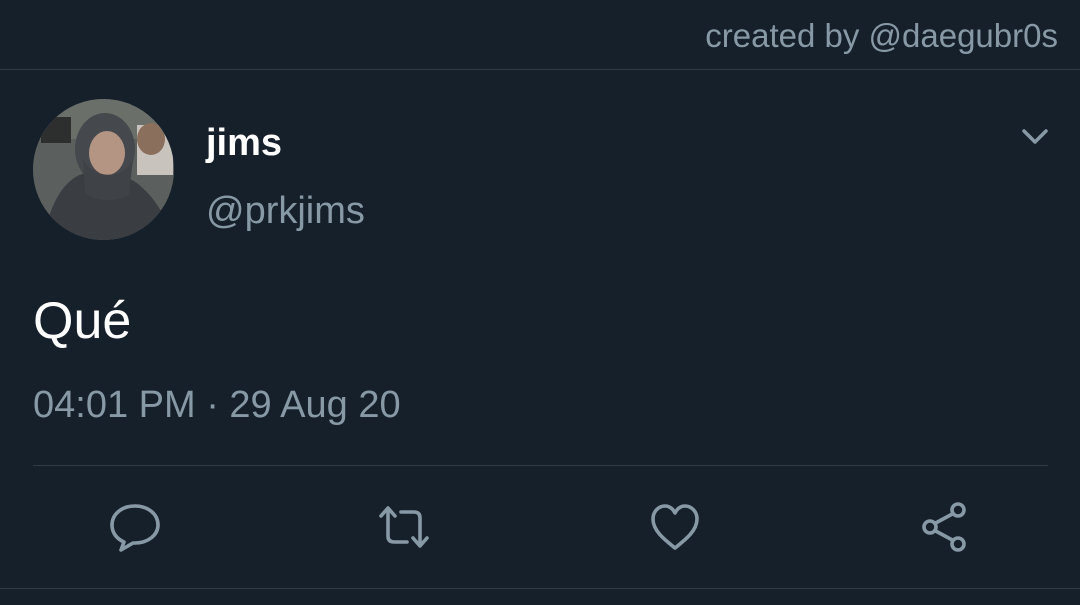 This screenshot has height=605, width=1080. Describe the element at coordinates (540, 588) in the screenshot. I see `bottom-divider` at that location.